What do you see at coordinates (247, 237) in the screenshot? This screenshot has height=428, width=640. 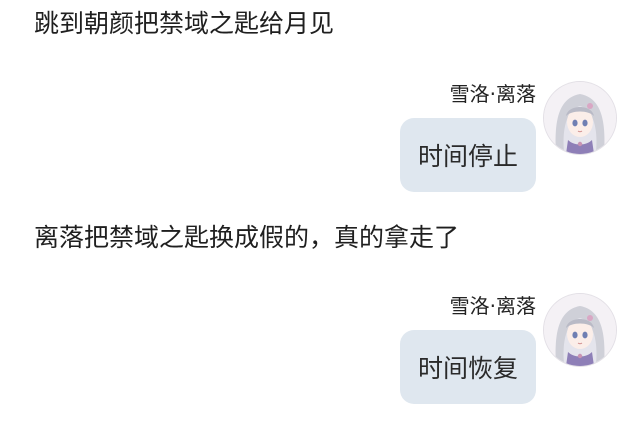 I see `narration-text: 离落把禁域之匙换成假的，真的拿走了` at bounding box center [247, 237].